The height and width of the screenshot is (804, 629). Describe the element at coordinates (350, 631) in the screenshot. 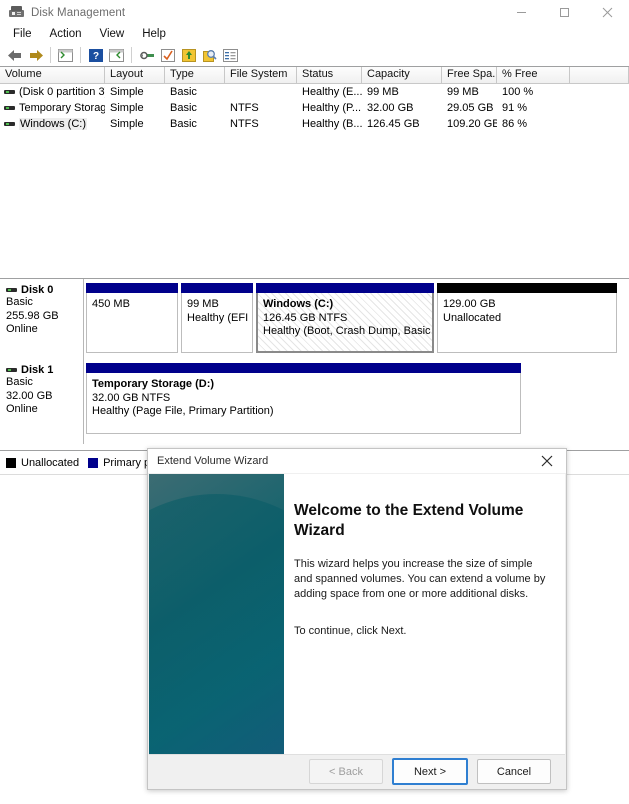

I see `wizard-paragraph-2: To continue, click Next.` at that location.